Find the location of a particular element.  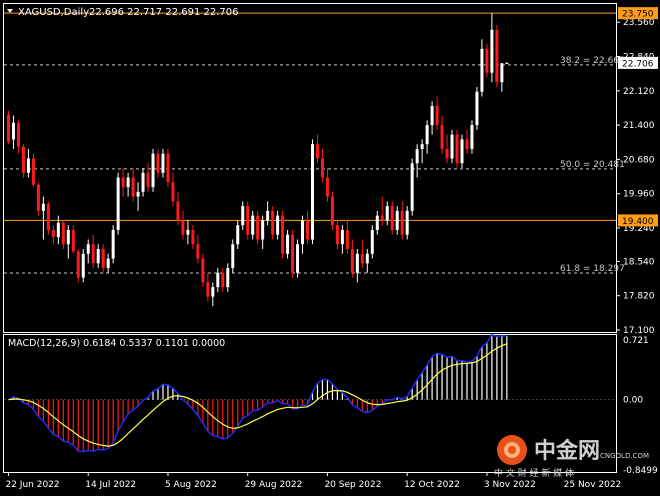

date-tick-label: 20 Sep 2022 is located at coordinates (352, 485).